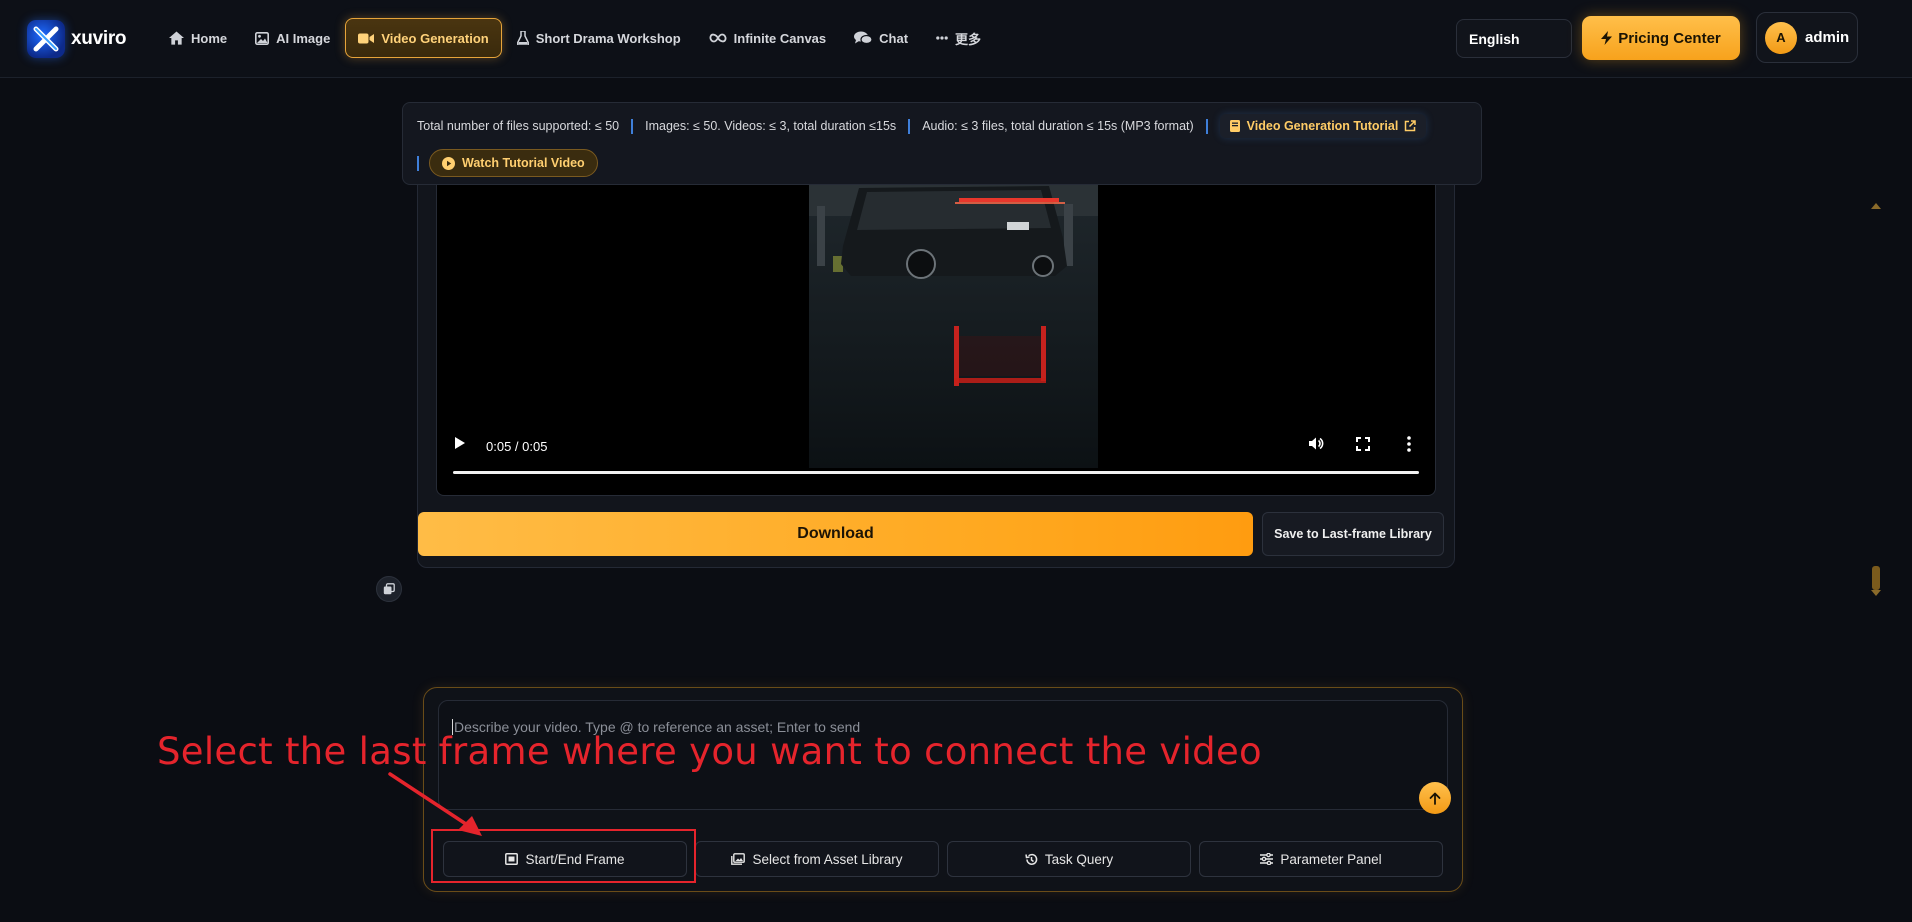 Image resolution: width=1912 pixels, height=922 pixels. I want to click on language-selector: English, so click(1514, 38).